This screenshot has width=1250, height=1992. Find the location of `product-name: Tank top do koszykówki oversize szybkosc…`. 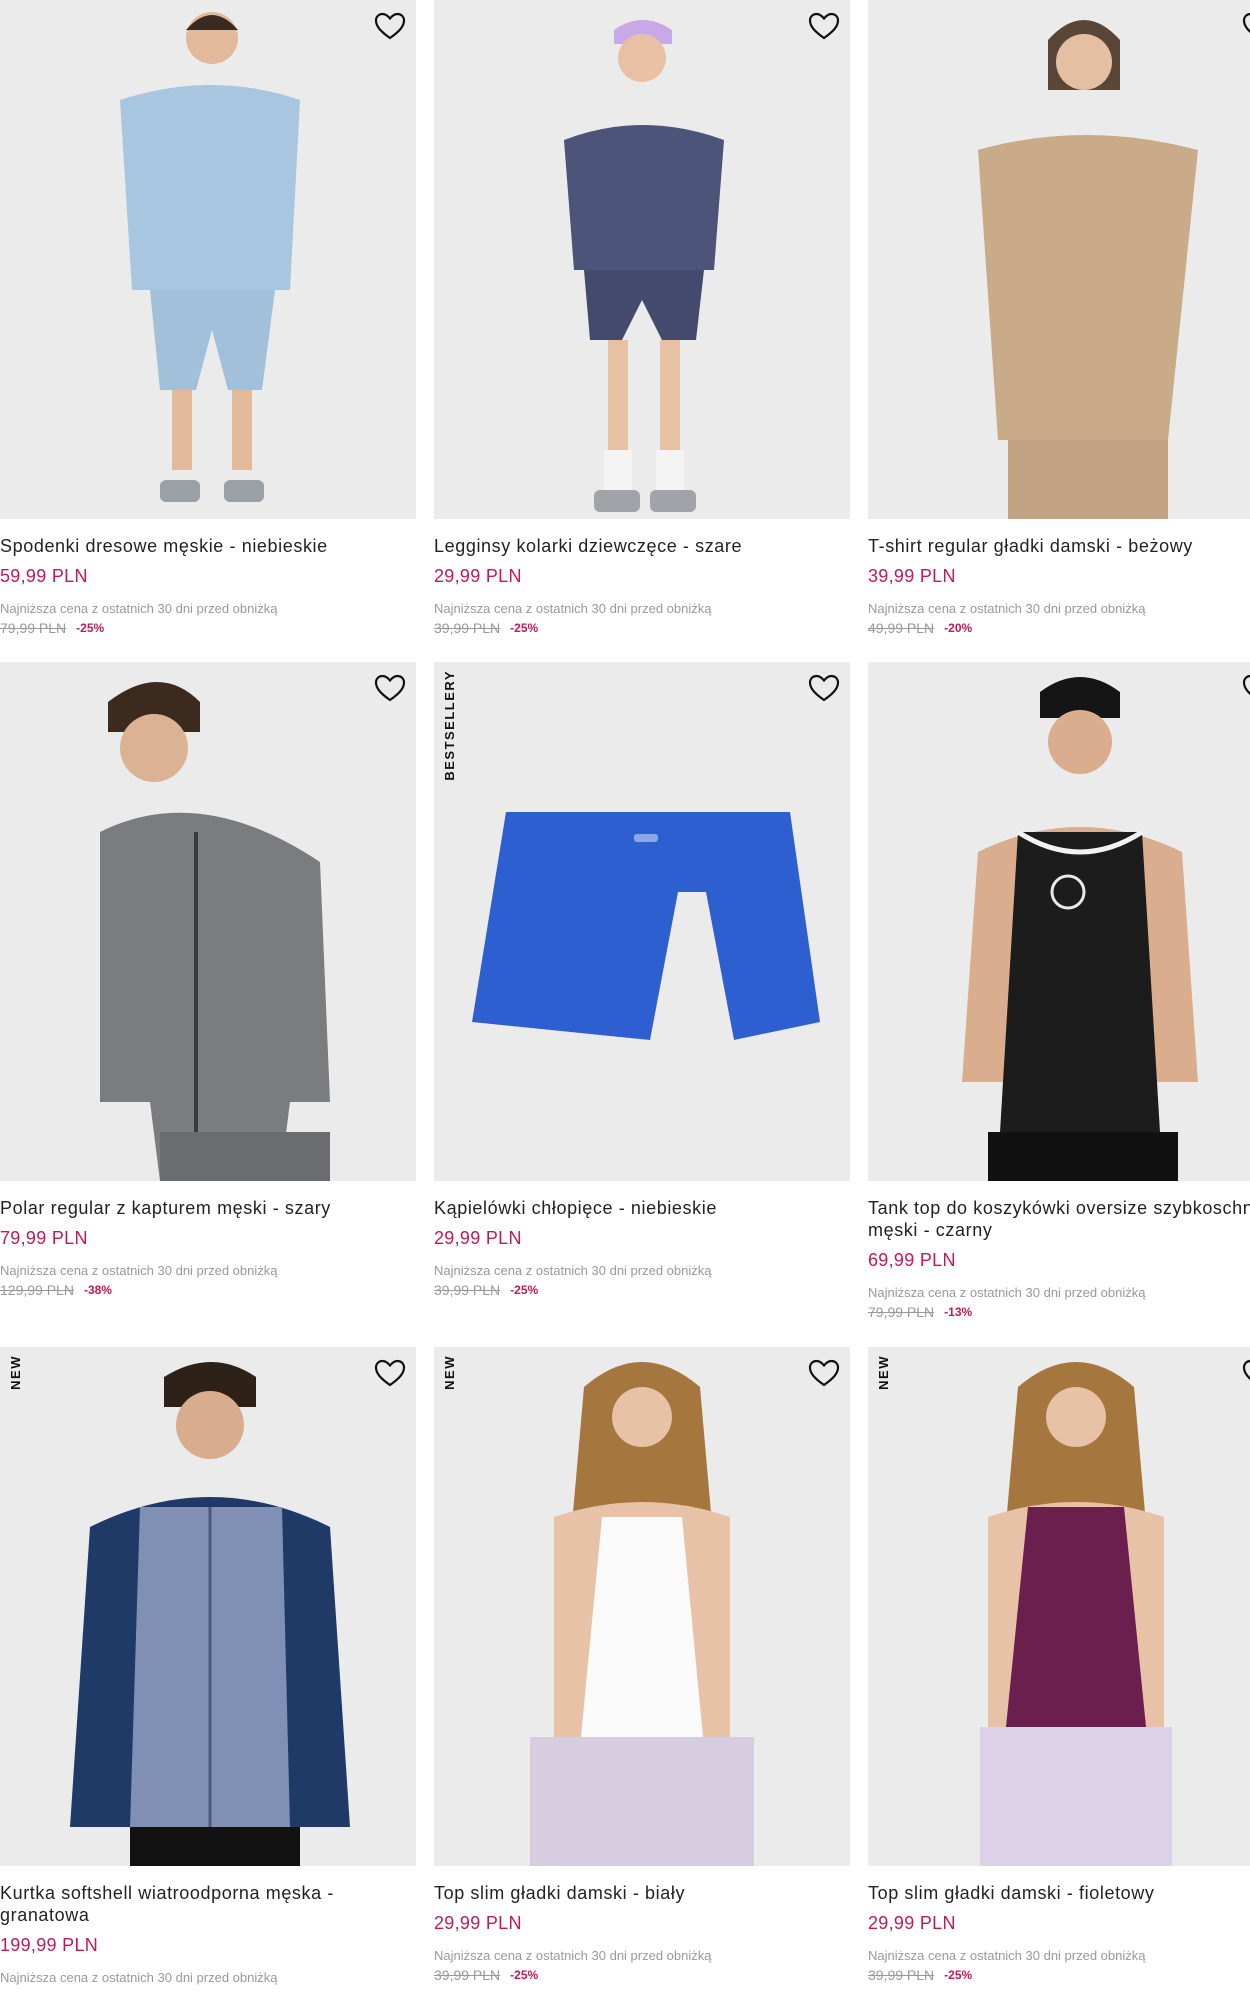

product-name: Tank top do koszykówki oversize szybkosc… is located at coordinates (1059, 1219).